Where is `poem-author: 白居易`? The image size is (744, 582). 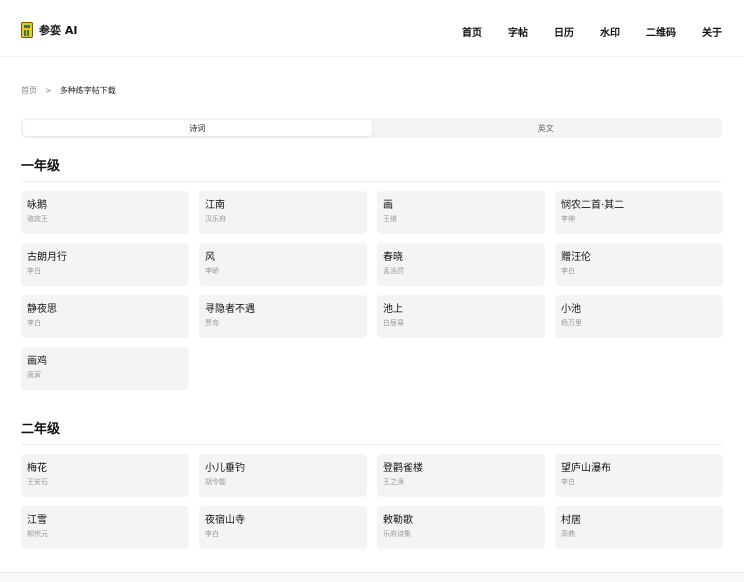 poem-author: 白居易 is located at coordinates (393, 323).